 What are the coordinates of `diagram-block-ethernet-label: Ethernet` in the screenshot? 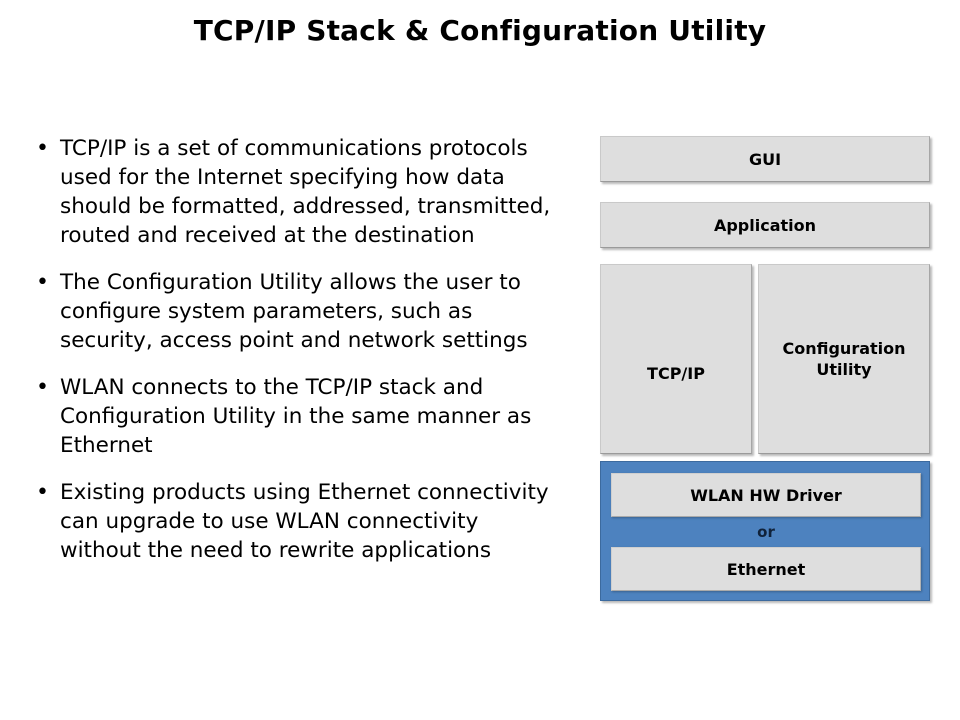 It's located at (766, 569).